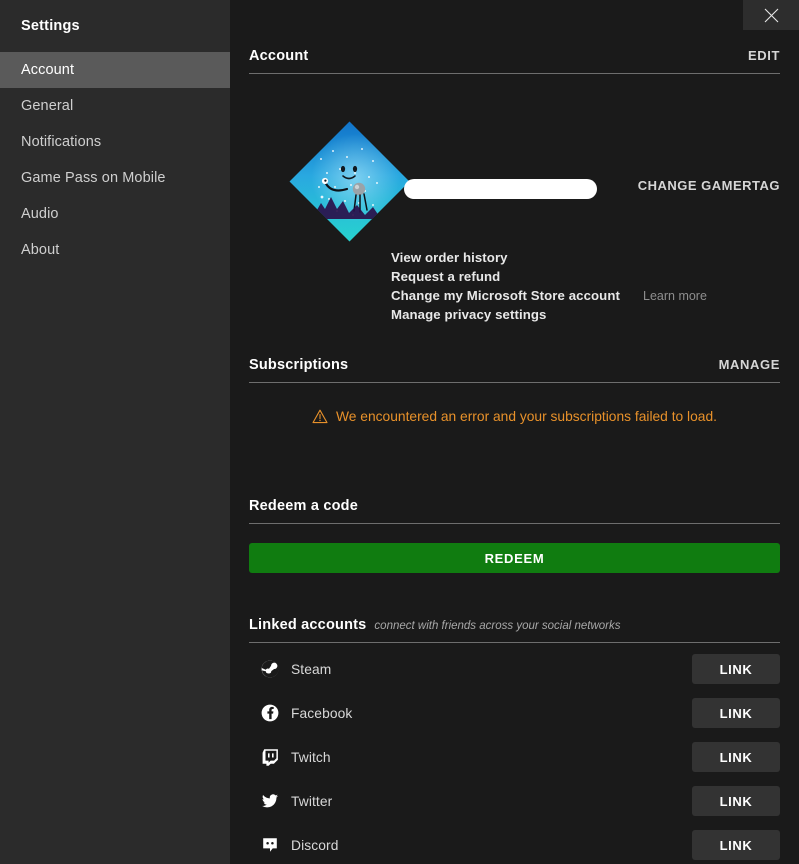 This screenshot has width=799, height=864. What do you see at coordinates (93, 178) in the screenshot?
I see `sidebar-item-label: Game Pass on Mobile` at bounding box center [93, 178].